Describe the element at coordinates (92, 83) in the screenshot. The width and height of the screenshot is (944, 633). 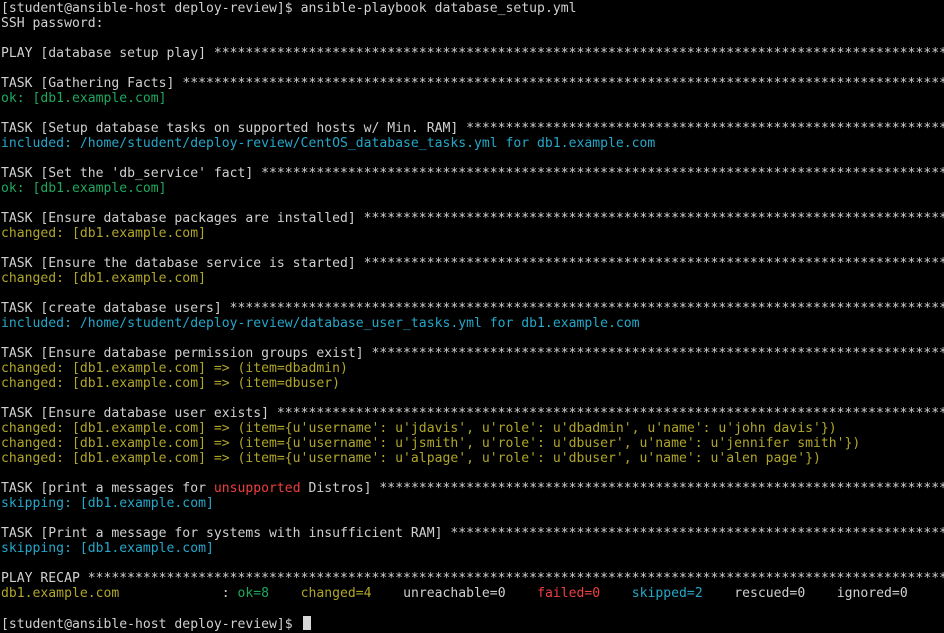
I see `task-header-text: TASK [Gathering Facts]` at that location.